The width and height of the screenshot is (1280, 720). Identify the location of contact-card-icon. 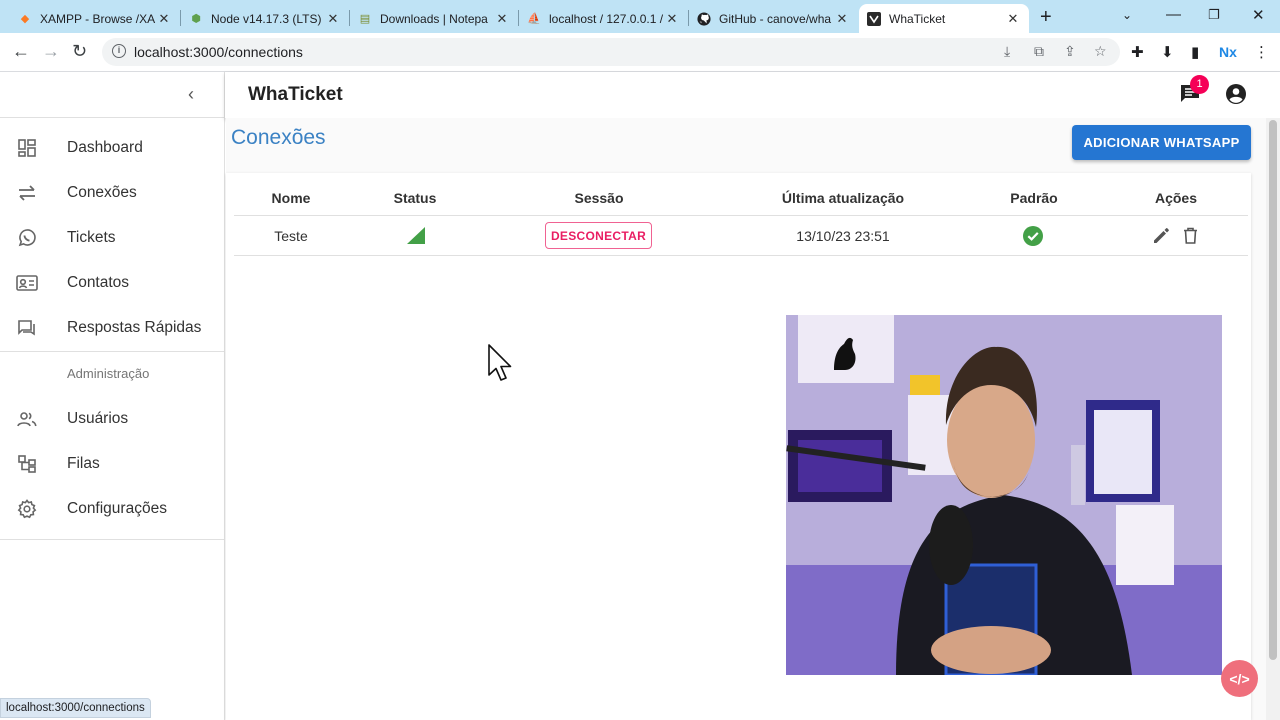
(27, 283).